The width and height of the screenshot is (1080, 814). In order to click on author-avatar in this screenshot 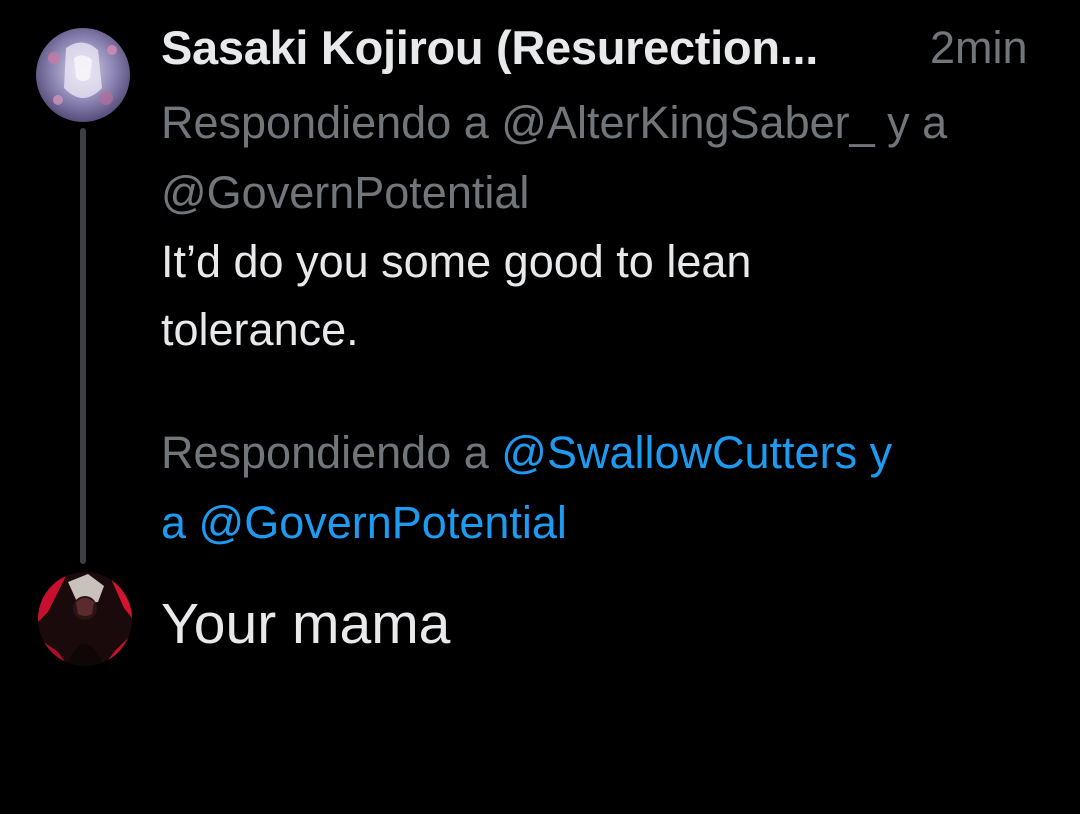, I will do `click(83, 75)`.